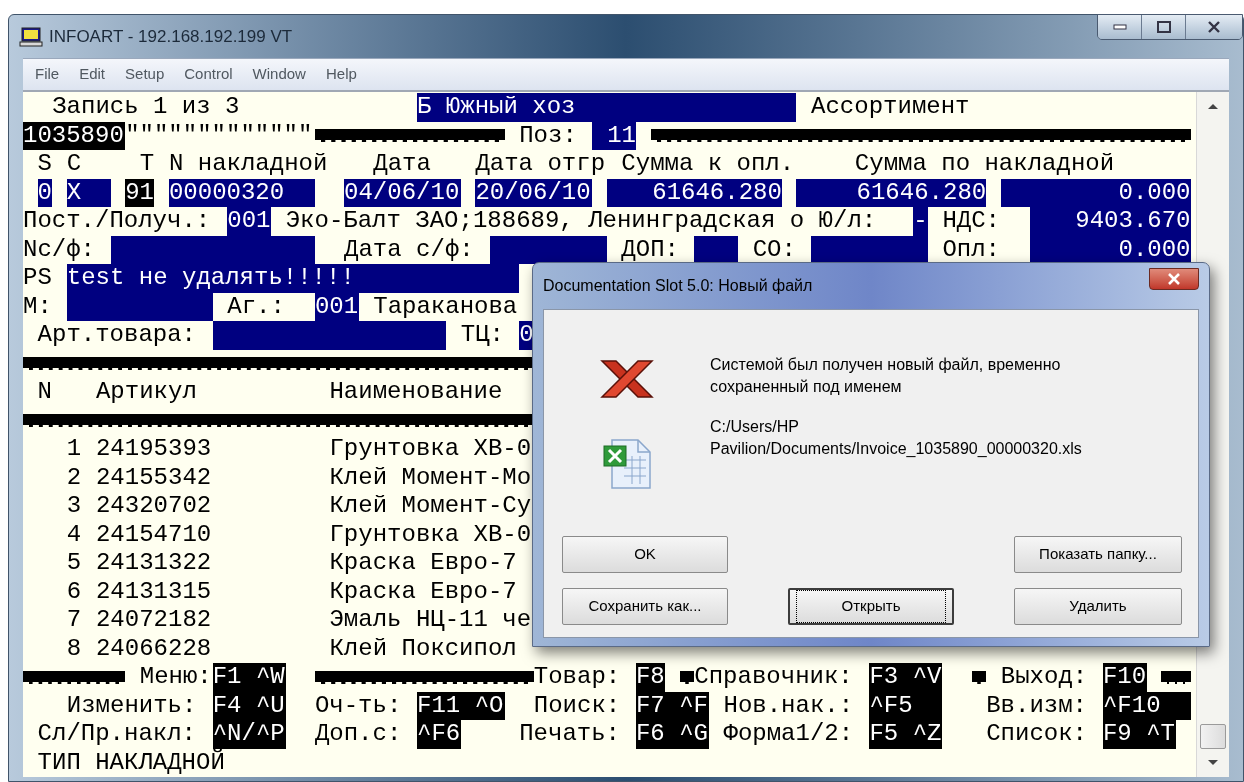 This screenshot has width=1244, height=782. Describe the element at coordinates (789, 734) in the screenshot. I see `terminal-text: Форма1/2:` at that location.